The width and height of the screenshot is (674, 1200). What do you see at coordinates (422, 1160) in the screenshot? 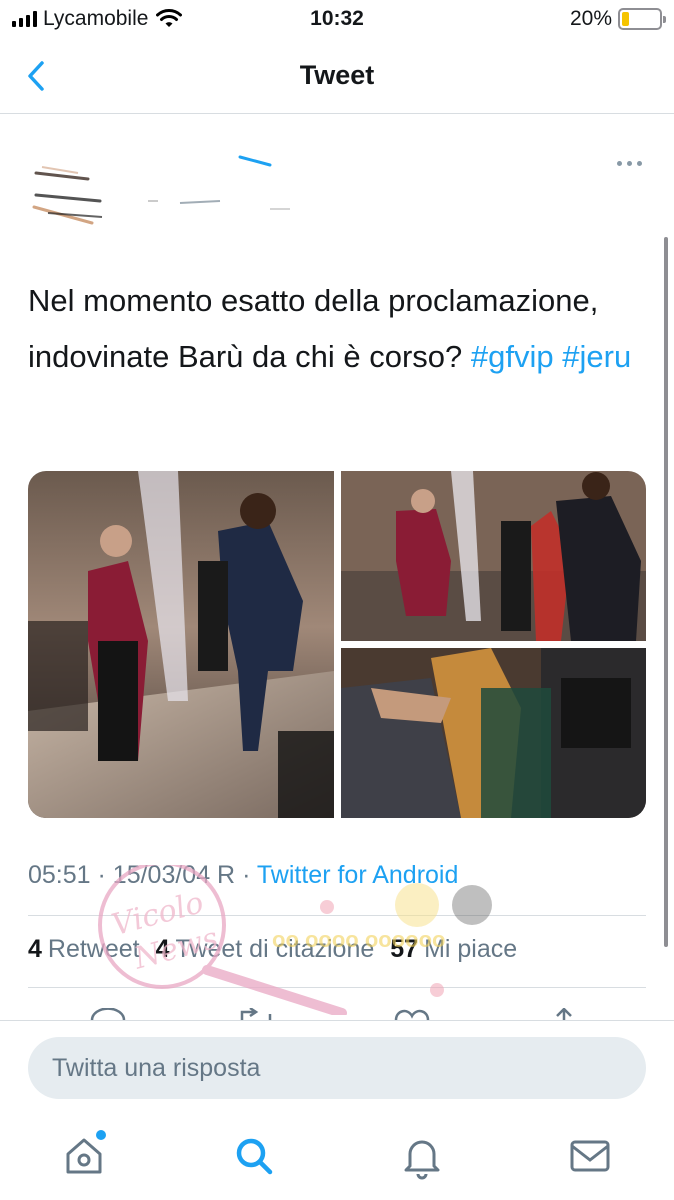
I see `bell-icon` at bounding box center [422, 1160].